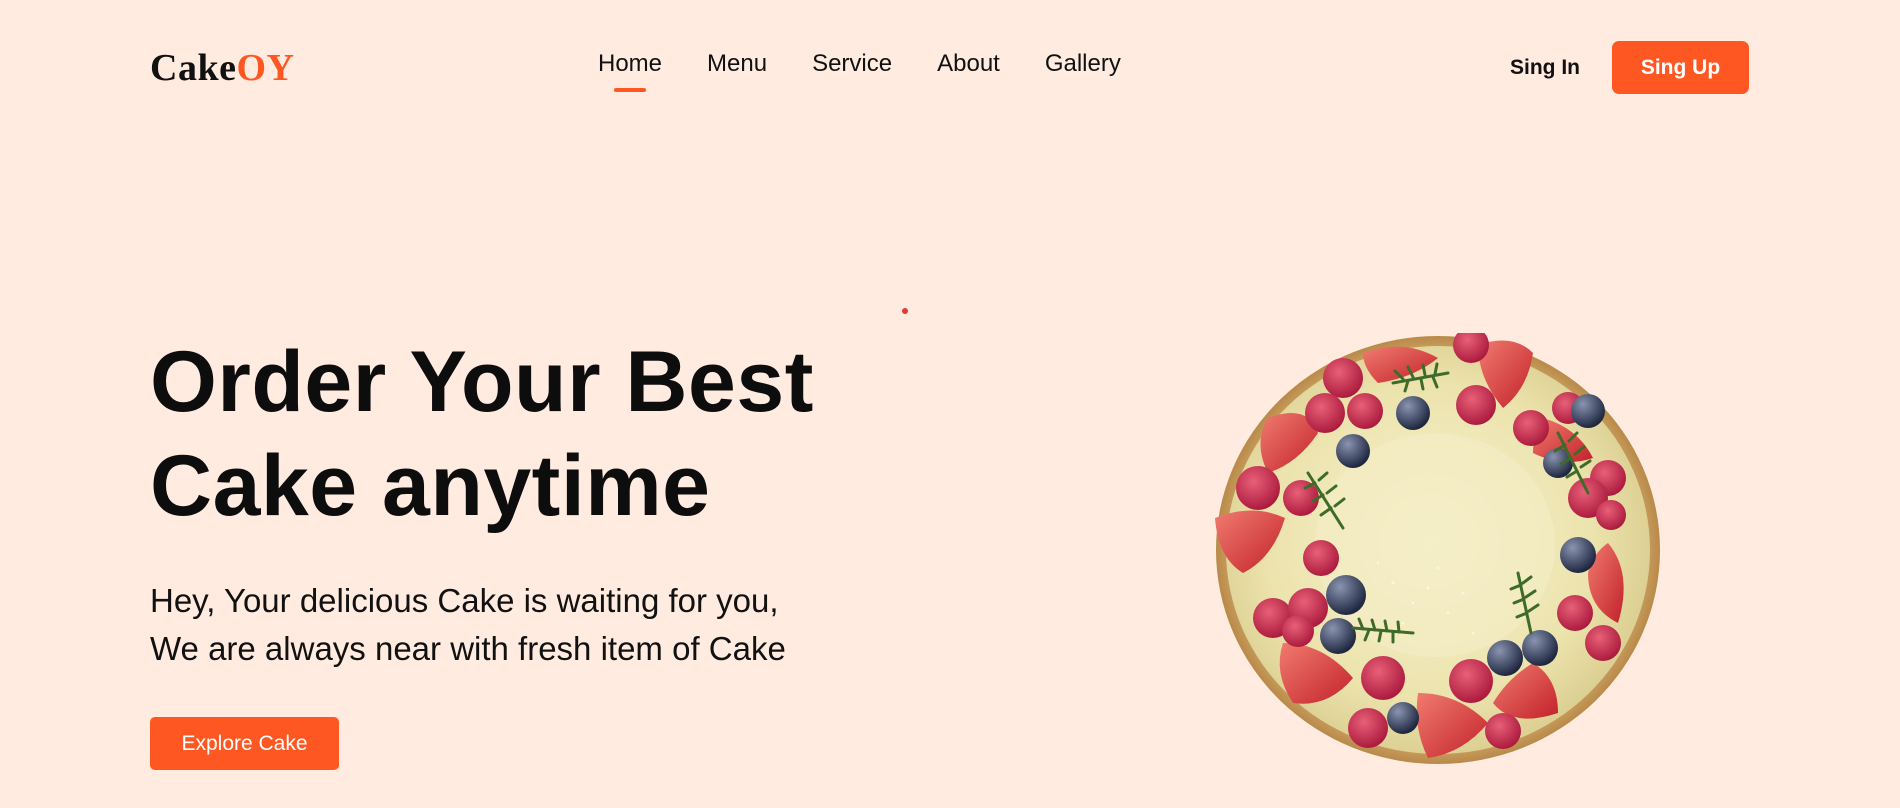 The height and width of the screenshot is (808, 1900). I want to click on nav-item-gallery: Gallery, so click(1083, 64).